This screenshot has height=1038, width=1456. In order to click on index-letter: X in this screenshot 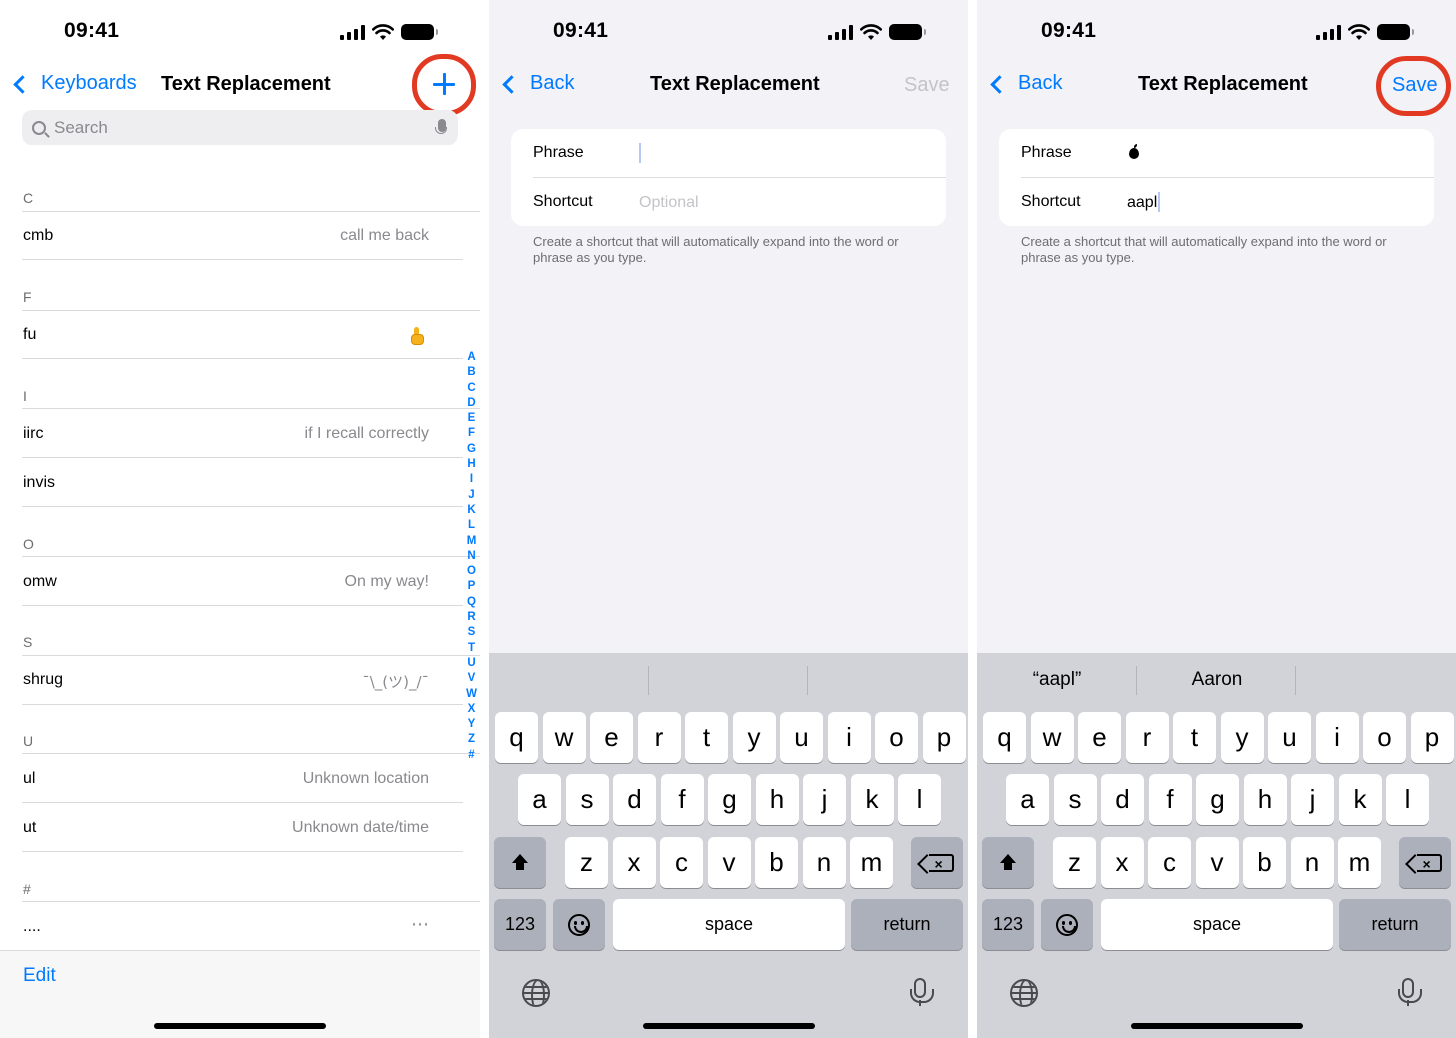, I will do `click(472, 709)`.